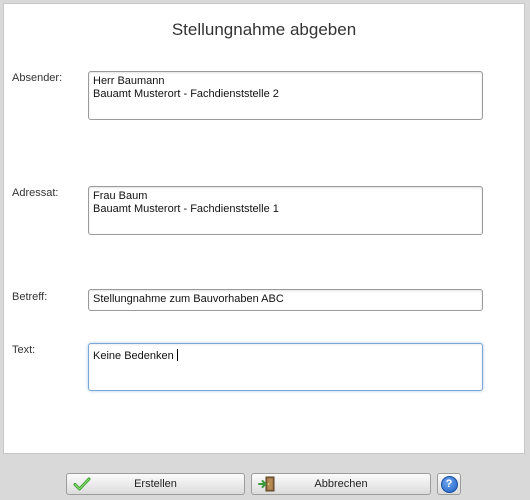  I want to click on betreff-label: Betreff:, so click(30, 297).